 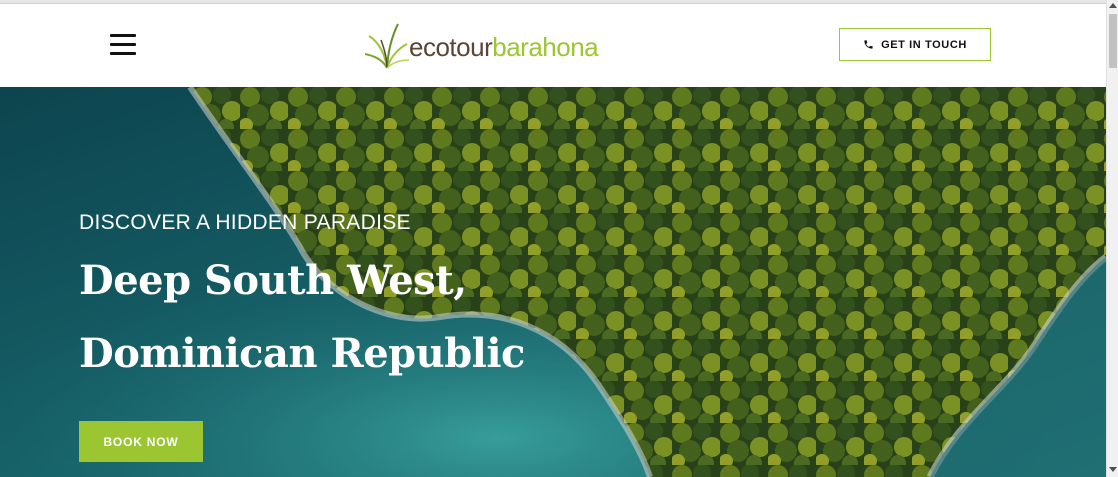 I want to click on hamburger-menu-icon, so click(x=123, y=45).